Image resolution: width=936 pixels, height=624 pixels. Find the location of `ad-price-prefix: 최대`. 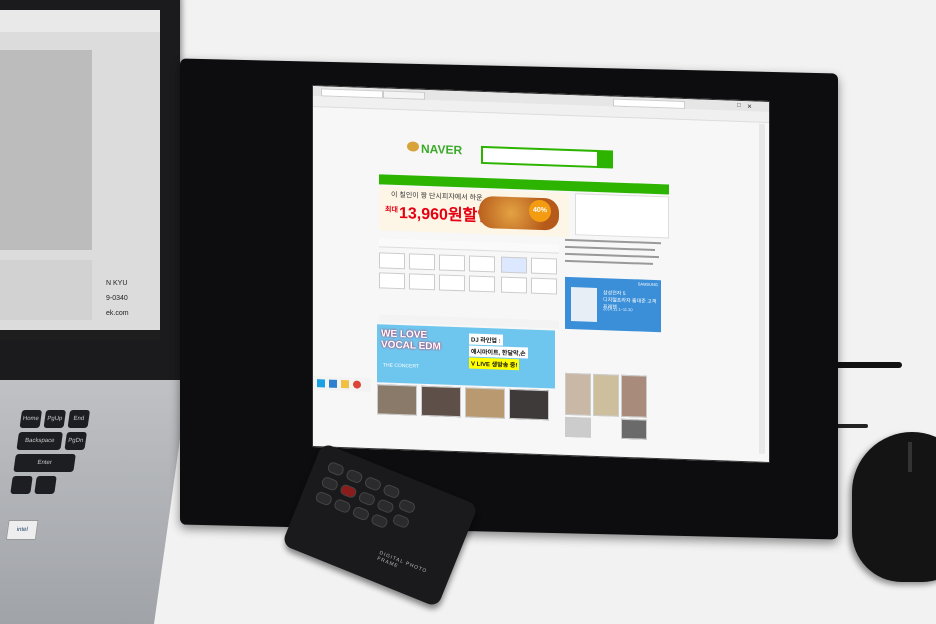

ad-price-prefix: 최대 is located at coordinates (391, 210).